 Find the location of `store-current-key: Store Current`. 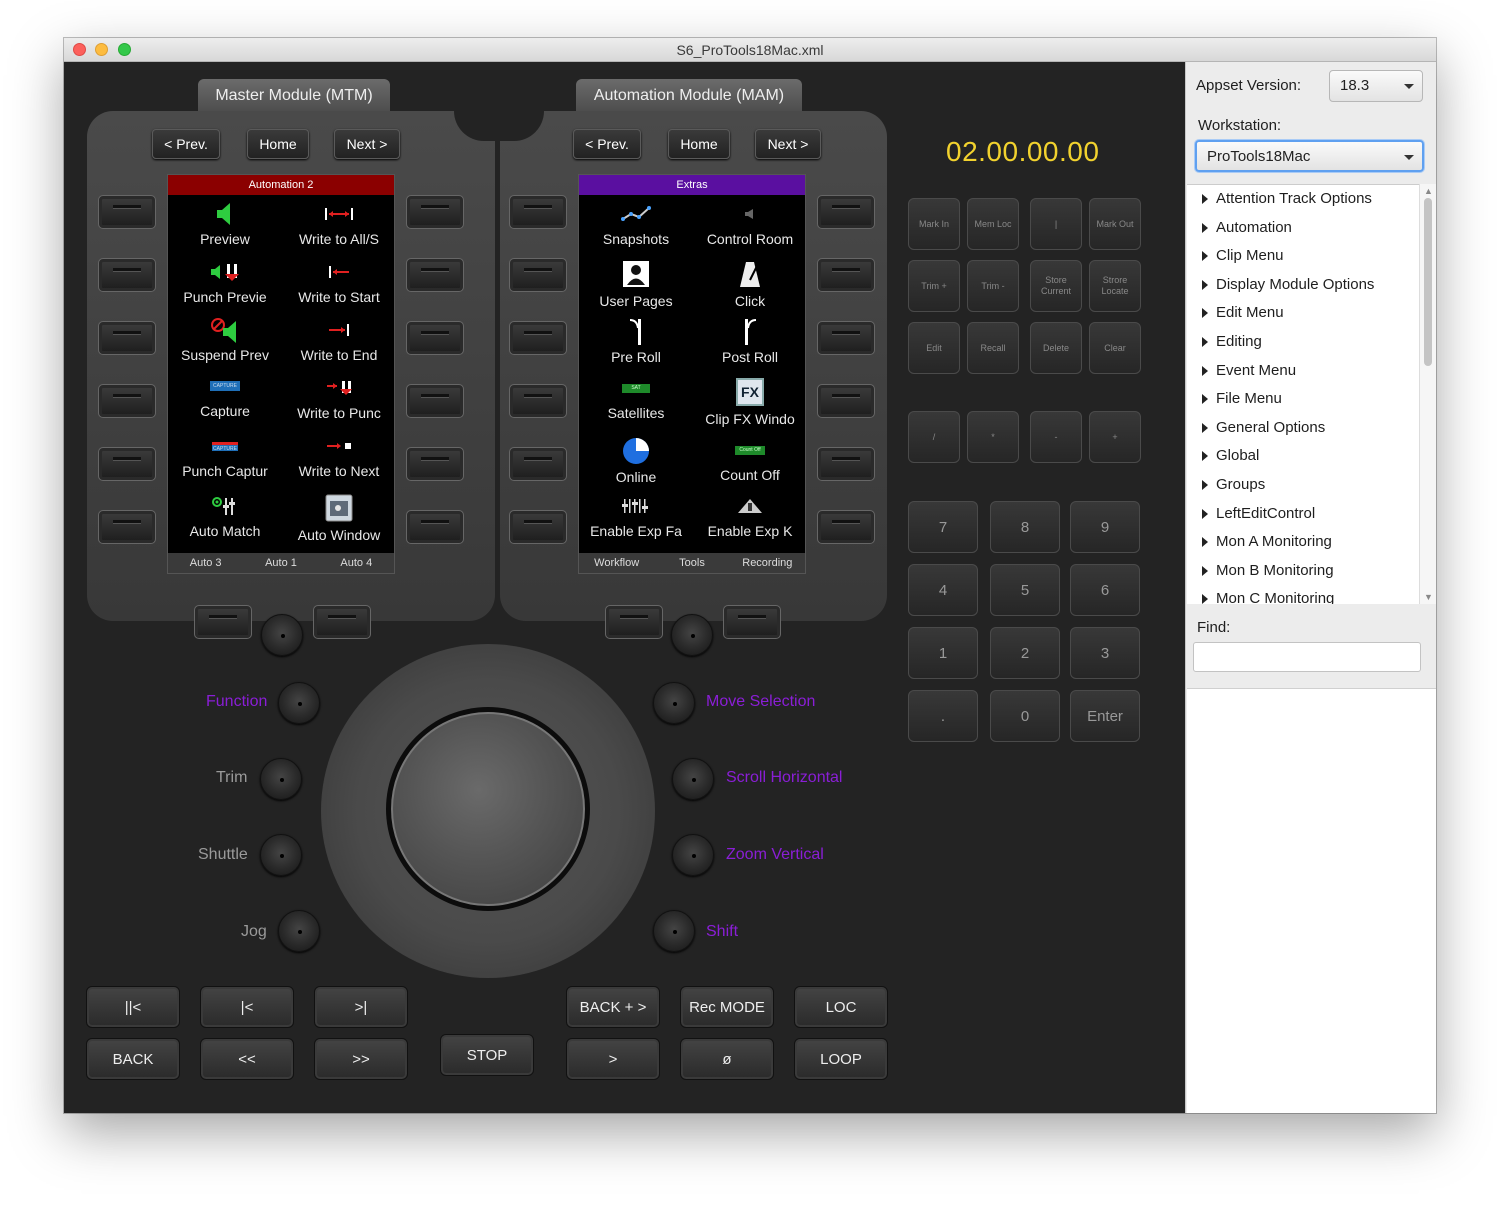

store-current-key: Store Current is located at coordinates (1056, 286).